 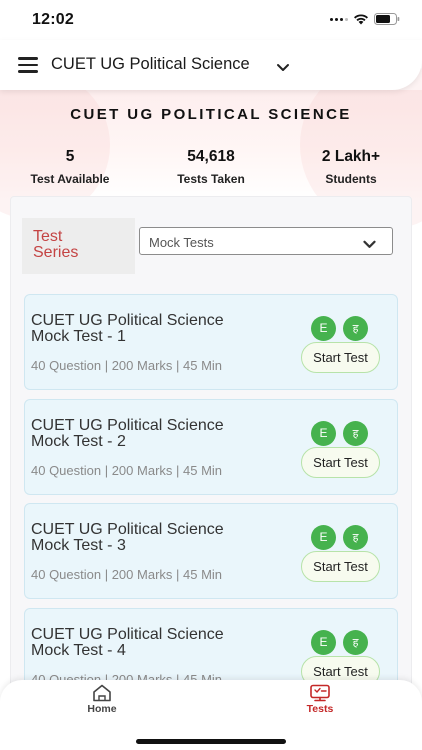 What do you see at coordinates (211, 179) in the screenshot?
I see `stat-label: Tests Taken` at bounding box center [211, 179].